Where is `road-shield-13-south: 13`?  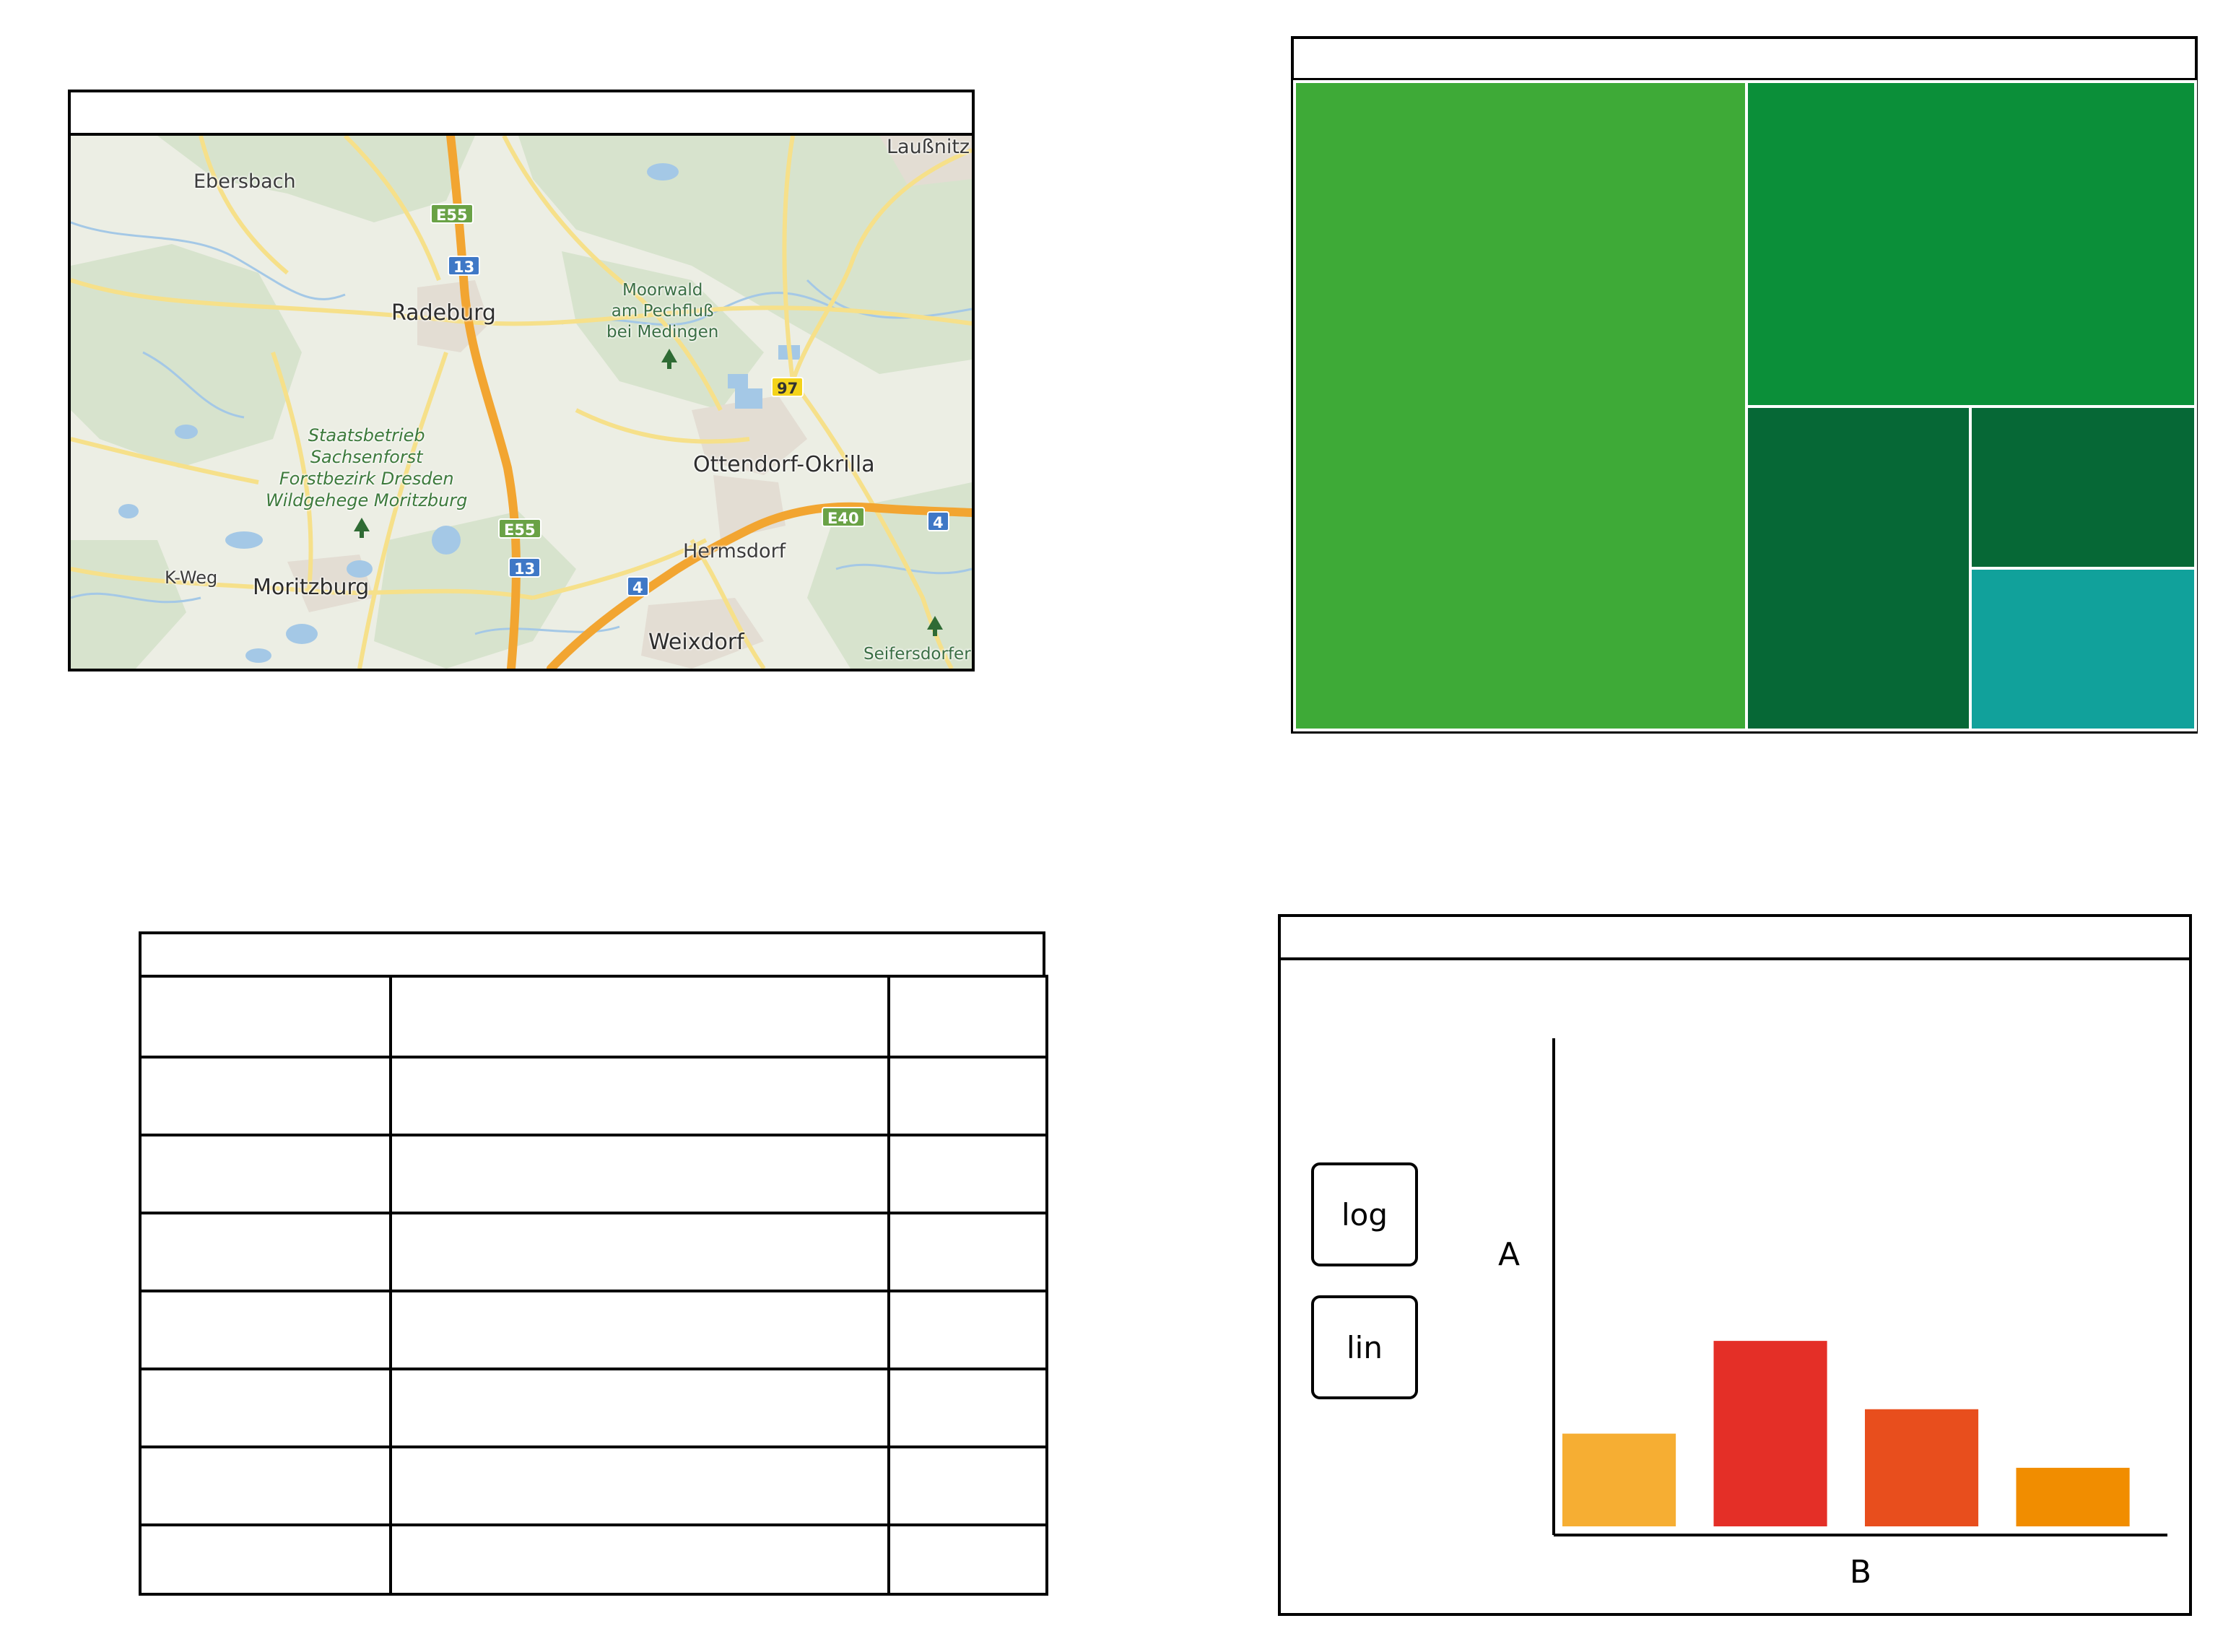 road-shield-13-south: 13 is located at coordinates (524, 567).